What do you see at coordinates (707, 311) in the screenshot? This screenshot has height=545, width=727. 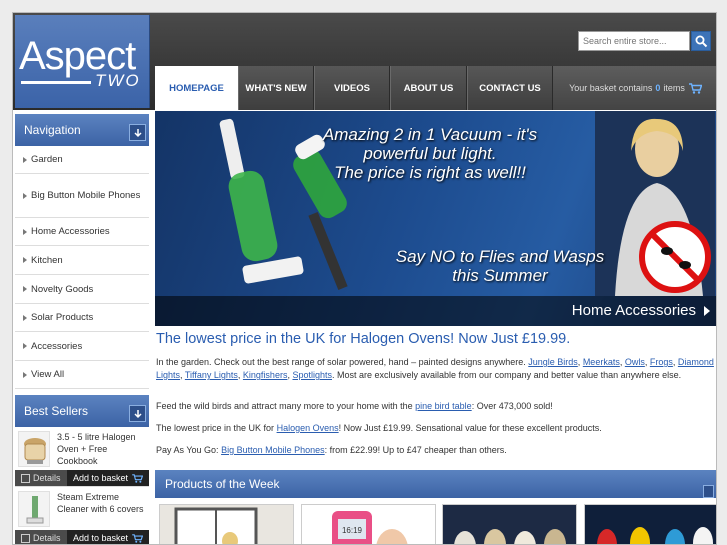 I see `chevron-right-icon` at bounding box center [707, 311].